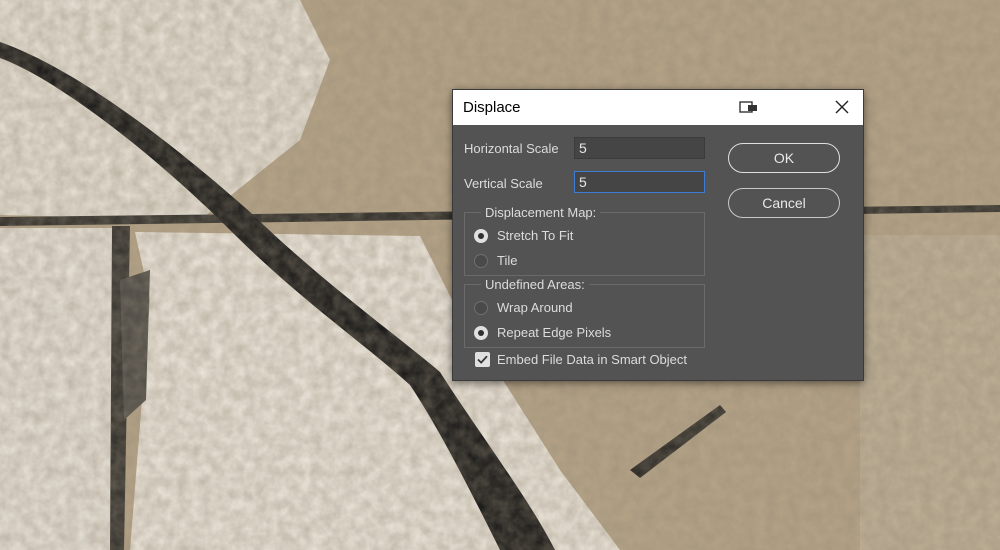  I want to click on vertical-scale-label: Vertical Scale, so click(503, 183).